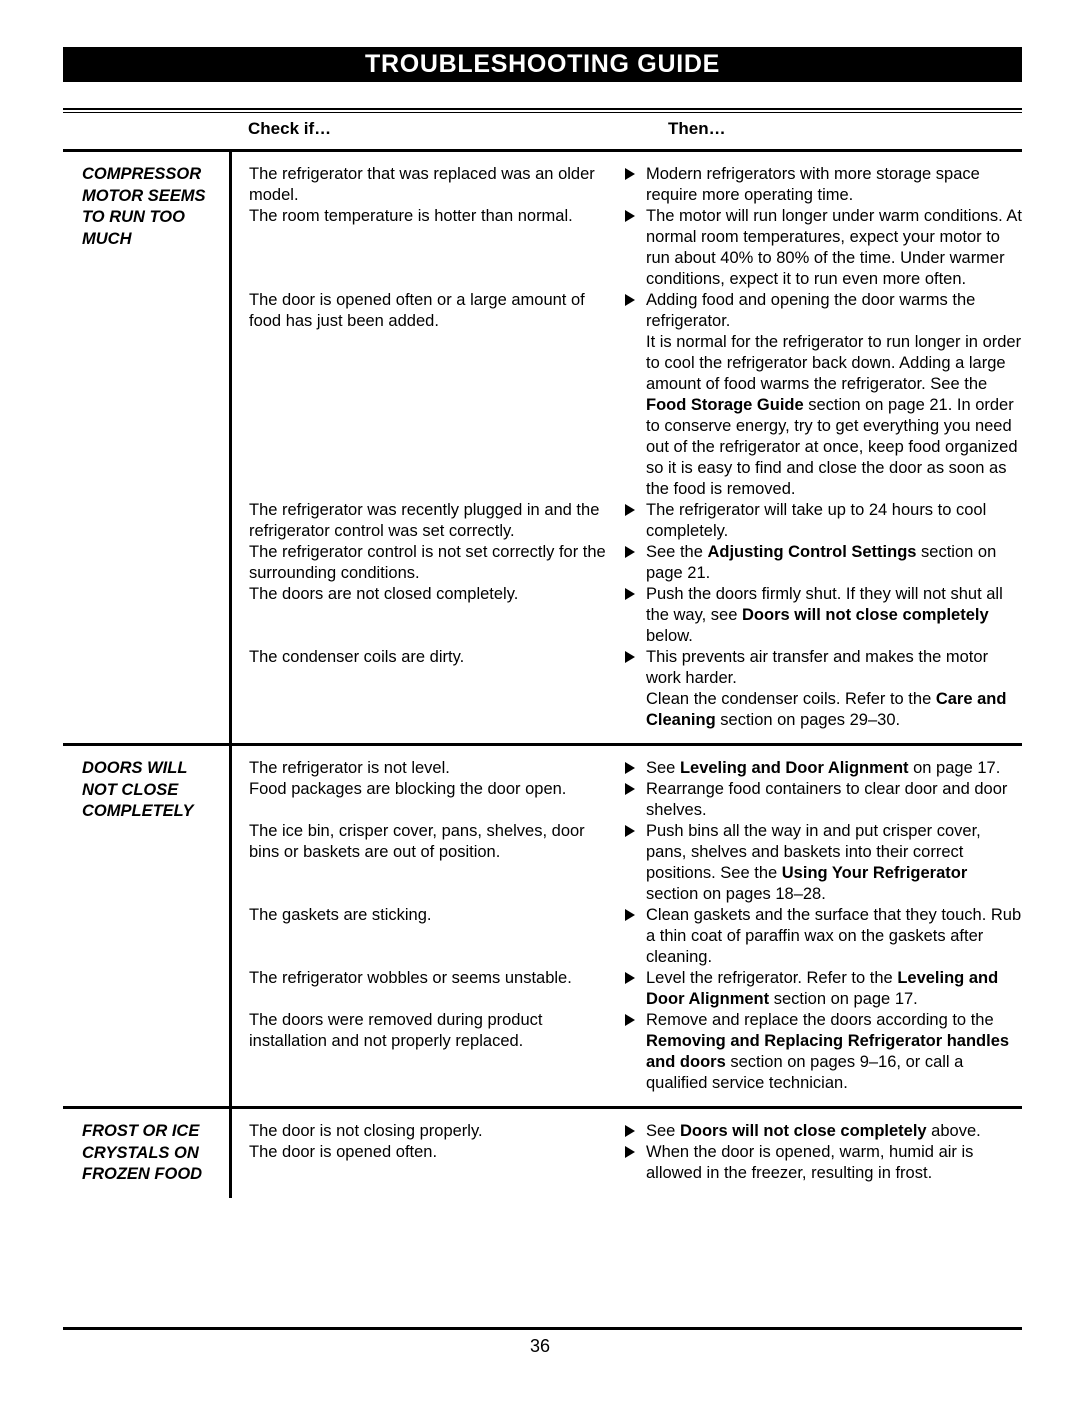 The width and height of the screenshot is (1080, 1405). I want to click on section-label-line: FROZEN FOOD, so click(142, 1174).